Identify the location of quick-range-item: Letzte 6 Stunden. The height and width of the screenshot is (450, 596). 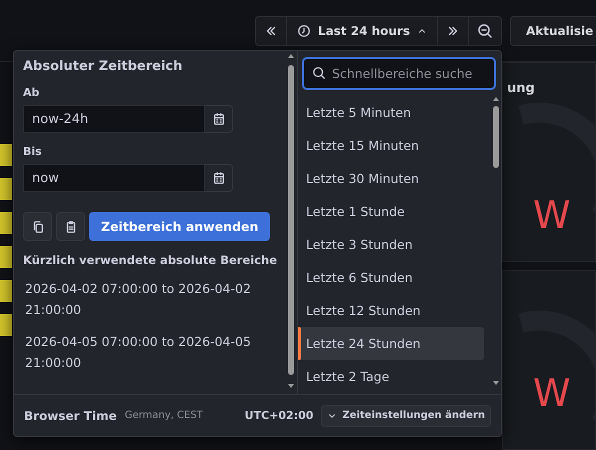
(391, 277).